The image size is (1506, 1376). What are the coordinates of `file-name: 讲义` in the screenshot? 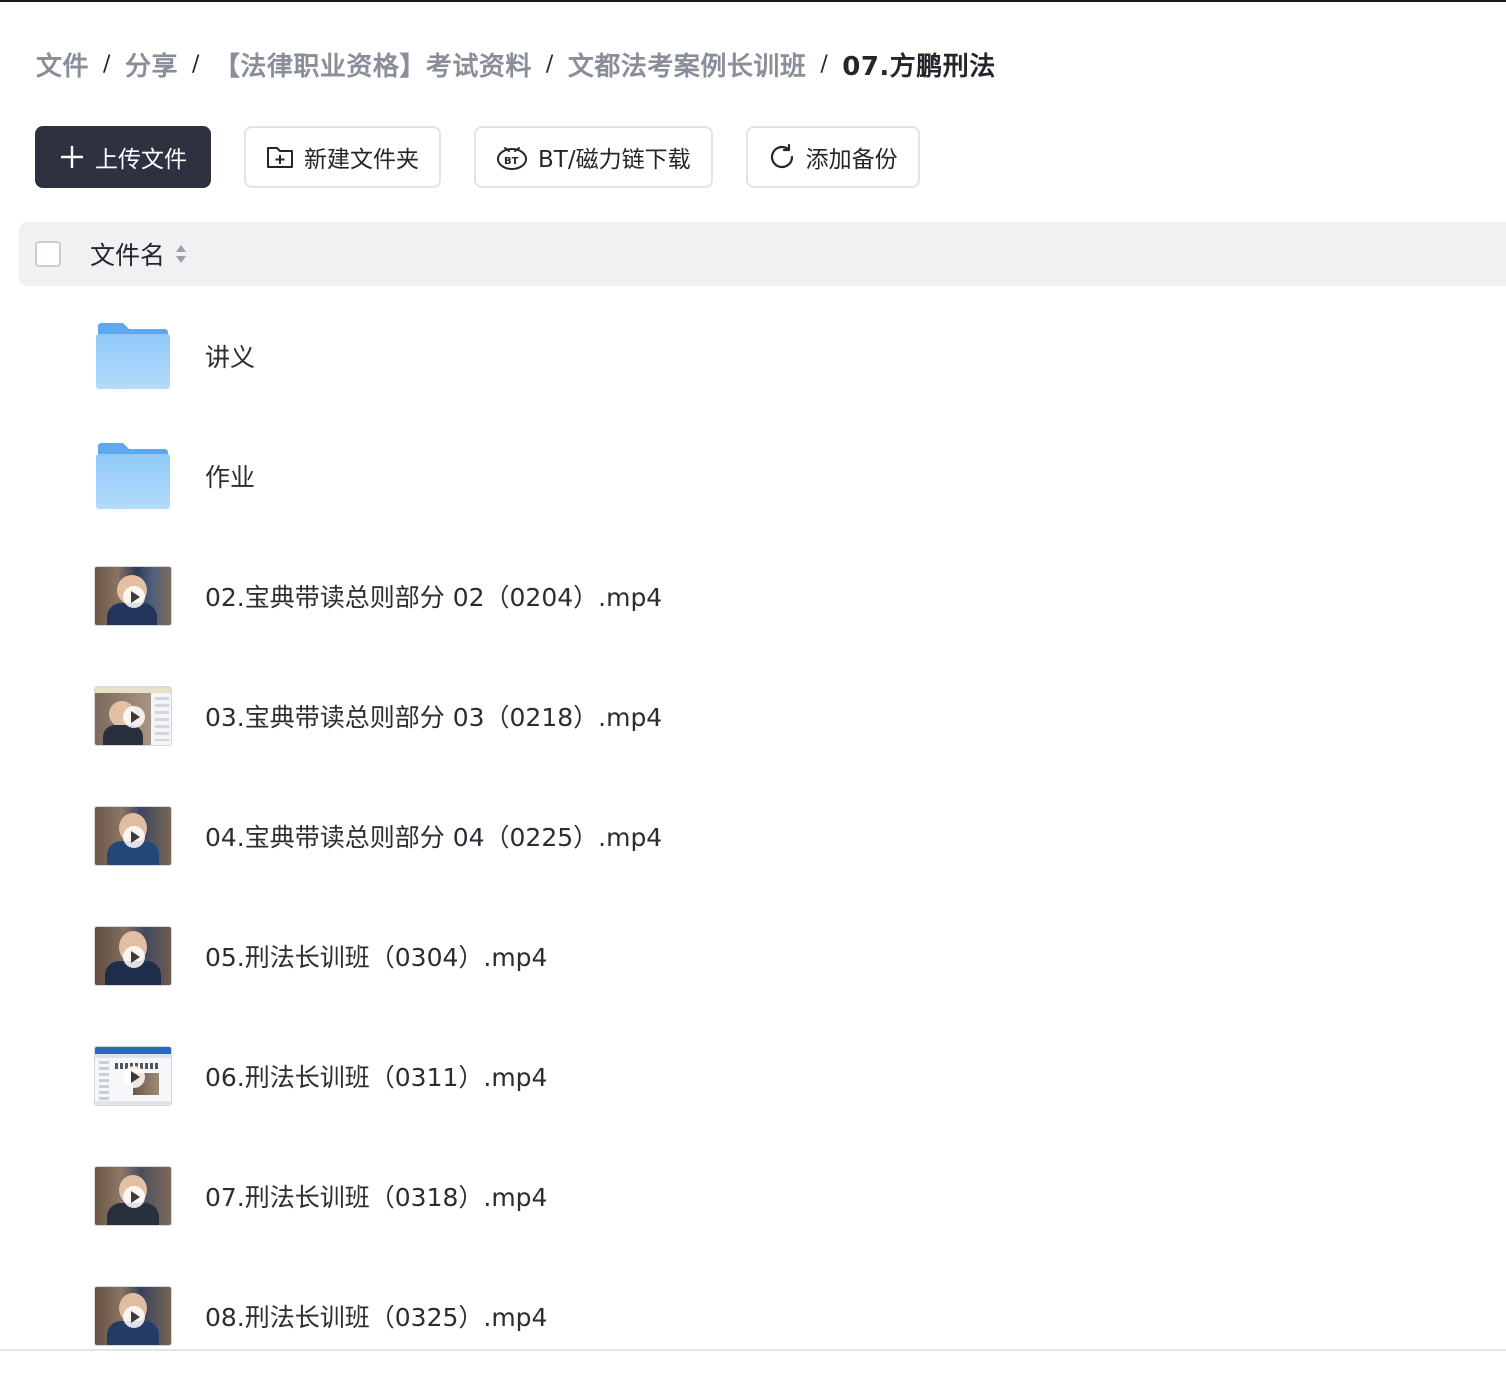 It's located at (230, 356).